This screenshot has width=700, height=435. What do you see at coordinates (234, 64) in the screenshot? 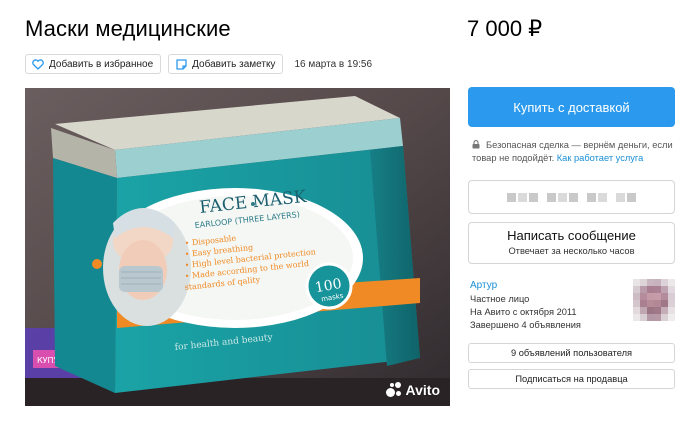
I see `add-note-label: Добавить заметку` at bounding box center [234, 64].